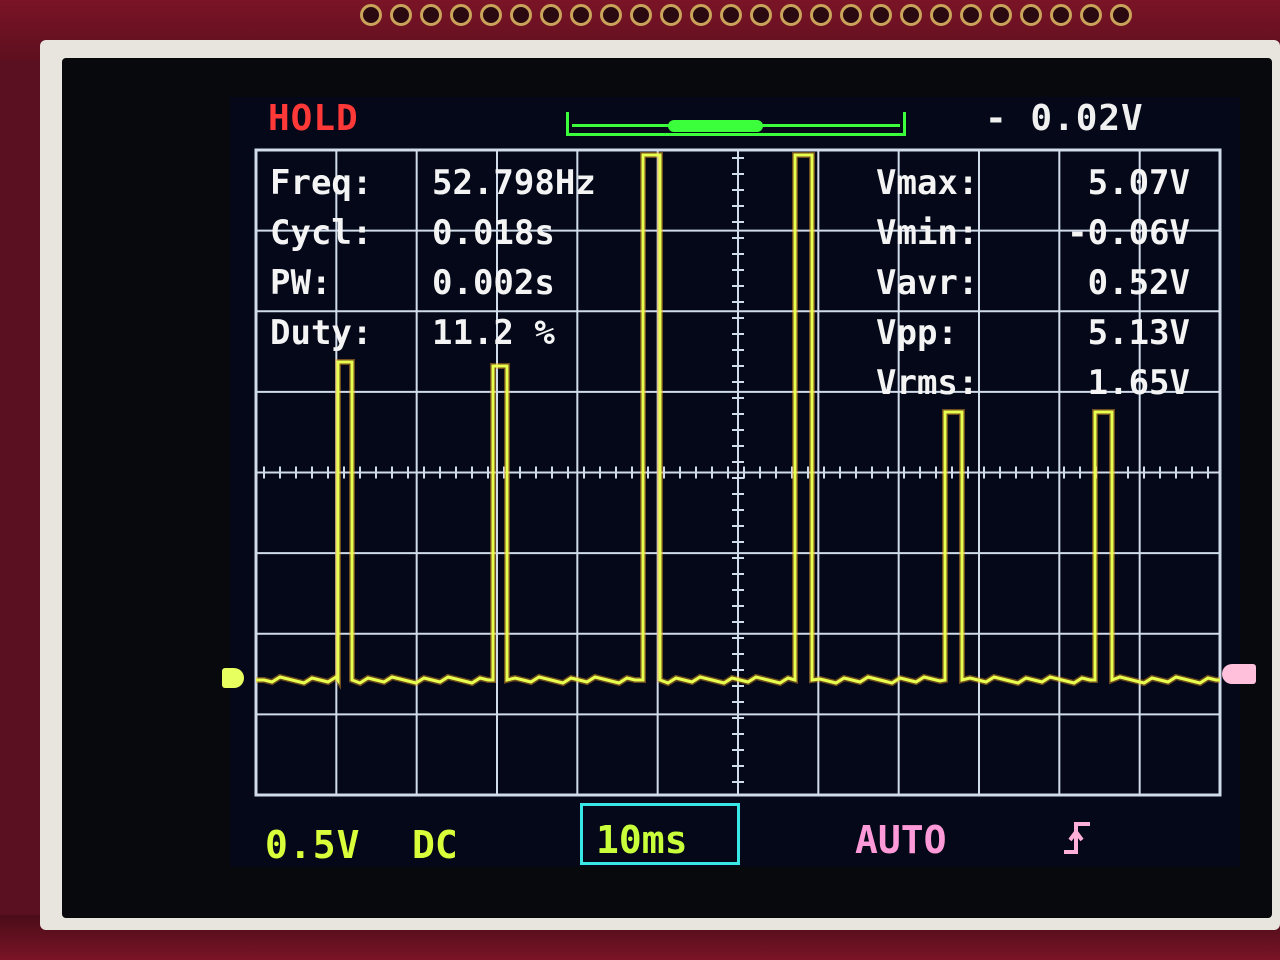  I want to click on measure-value-vavr: 0.52V, so click(1138, 283).